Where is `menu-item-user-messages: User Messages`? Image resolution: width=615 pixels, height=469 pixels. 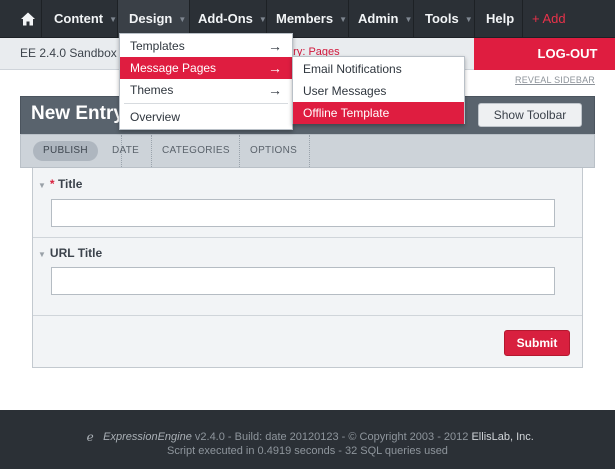
menu-item-user-messages: User Messages is located at coordinates (378, 91).